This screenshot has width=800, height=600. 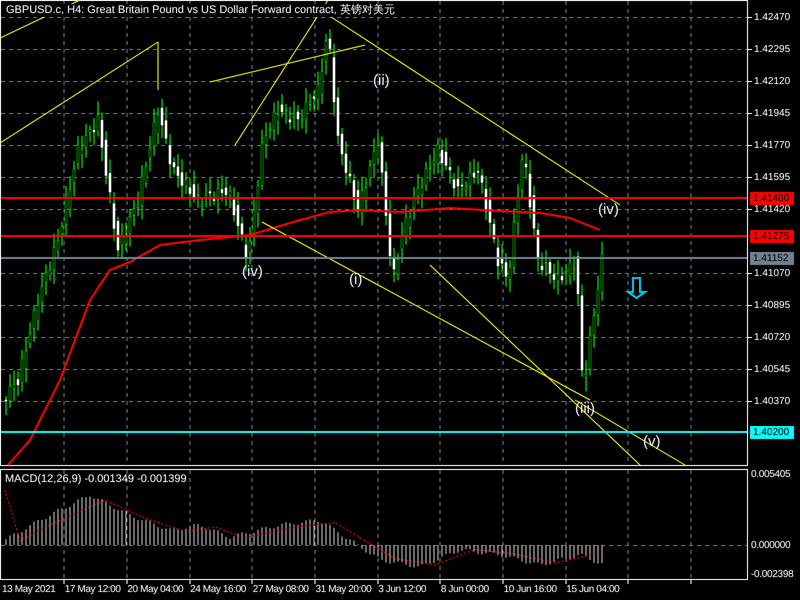 I want to click on time-axis-label: 3 Jun 12:00, so click(x=402, y=590).